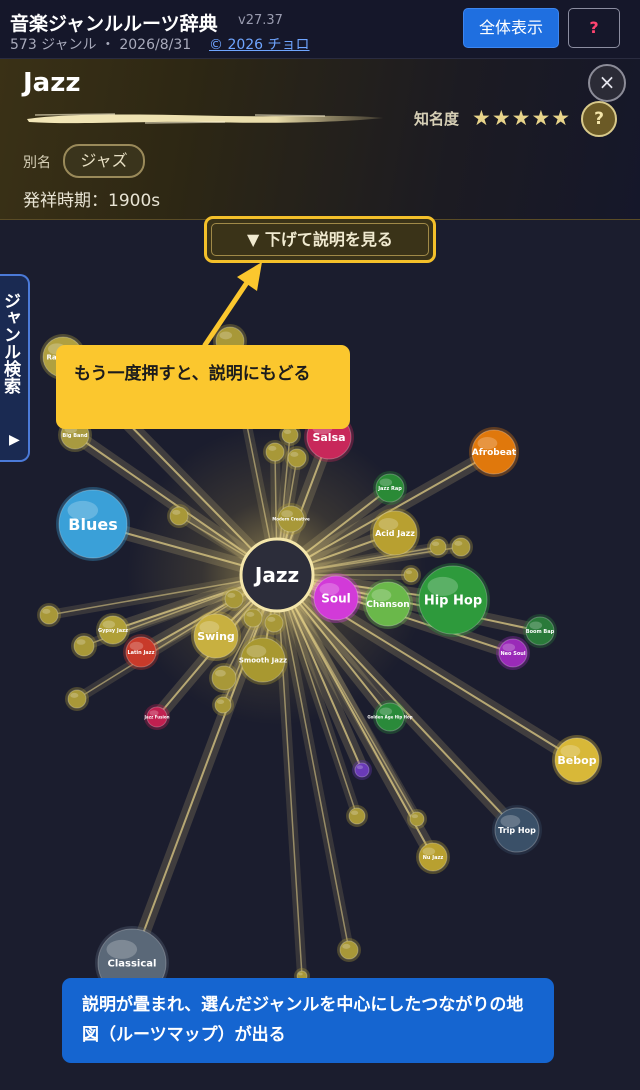 The height and width of the screenshot is (1090, 640). What do you see at coordinates (362, 770) in the screenshot?
I see `genre-node` at bounding box center [362, 770].